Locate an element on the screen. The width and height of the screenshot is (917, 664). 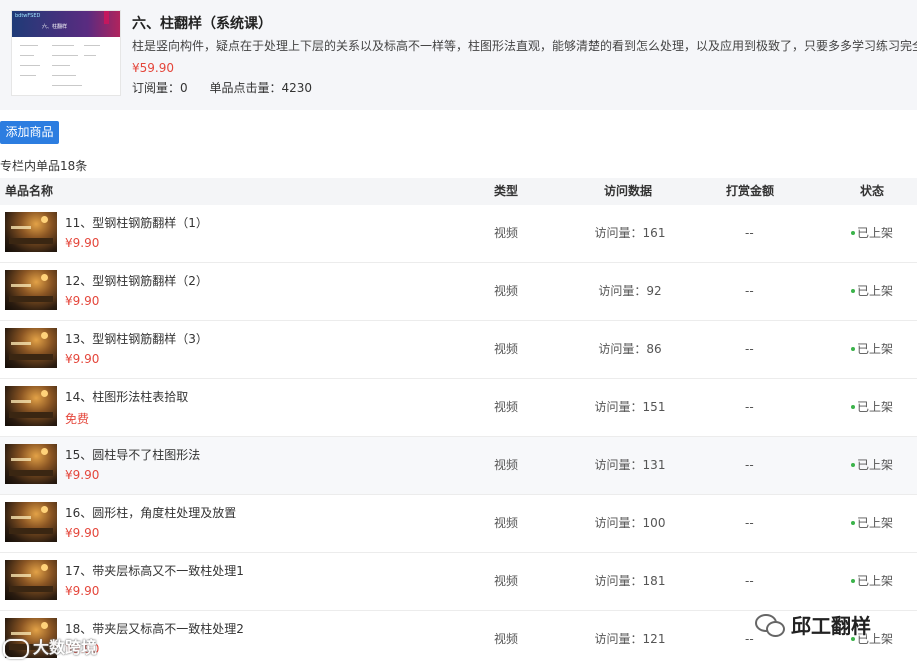
product-name: 14、柱图形法柱表拾取 is located at coordinates (126, 396).